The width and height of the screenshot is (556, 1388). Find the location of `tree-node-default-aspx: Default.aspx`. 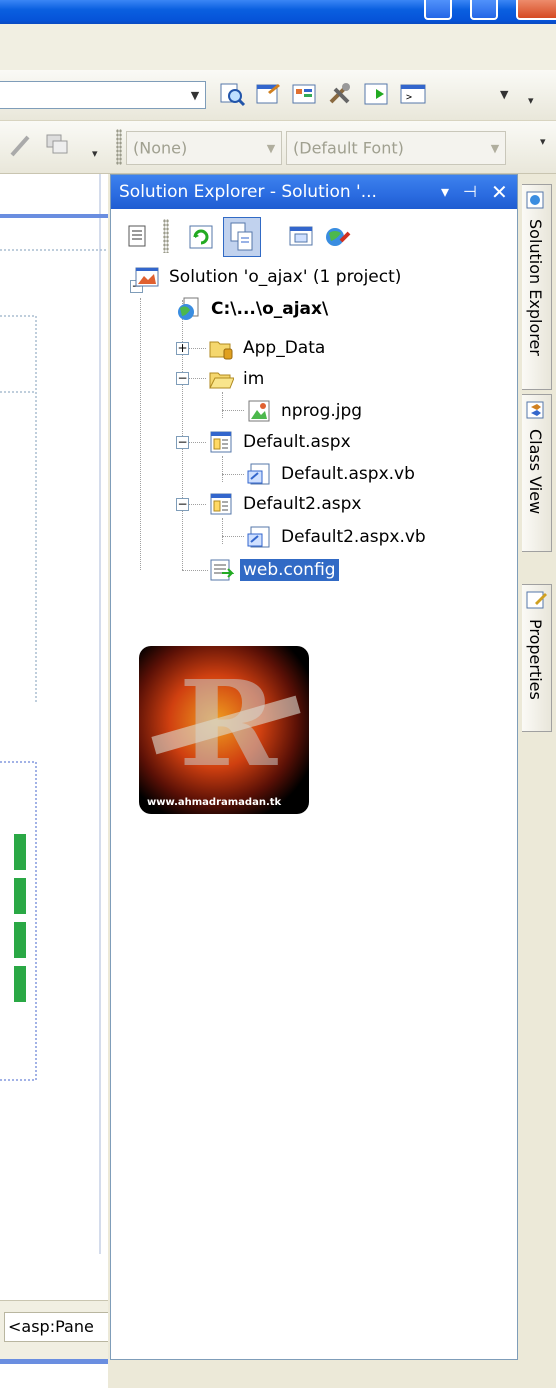

tree-node-default-aspx: Default.aspx is located at coordinates (281, 442).